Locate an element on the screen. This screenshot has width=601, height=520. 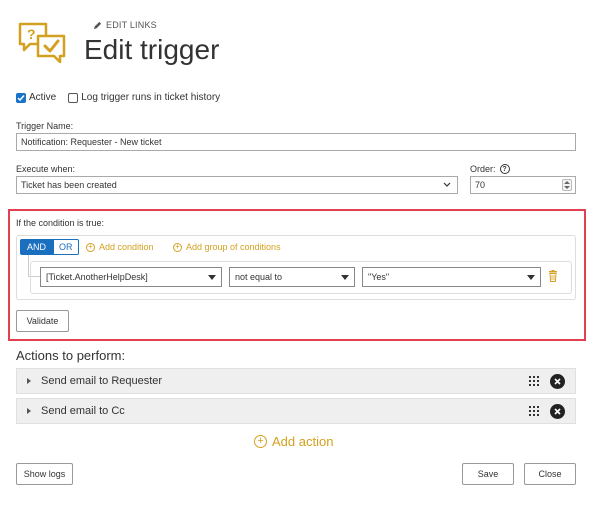
add-group-link: + Add group of conditions is located at coordinates (227, 247).